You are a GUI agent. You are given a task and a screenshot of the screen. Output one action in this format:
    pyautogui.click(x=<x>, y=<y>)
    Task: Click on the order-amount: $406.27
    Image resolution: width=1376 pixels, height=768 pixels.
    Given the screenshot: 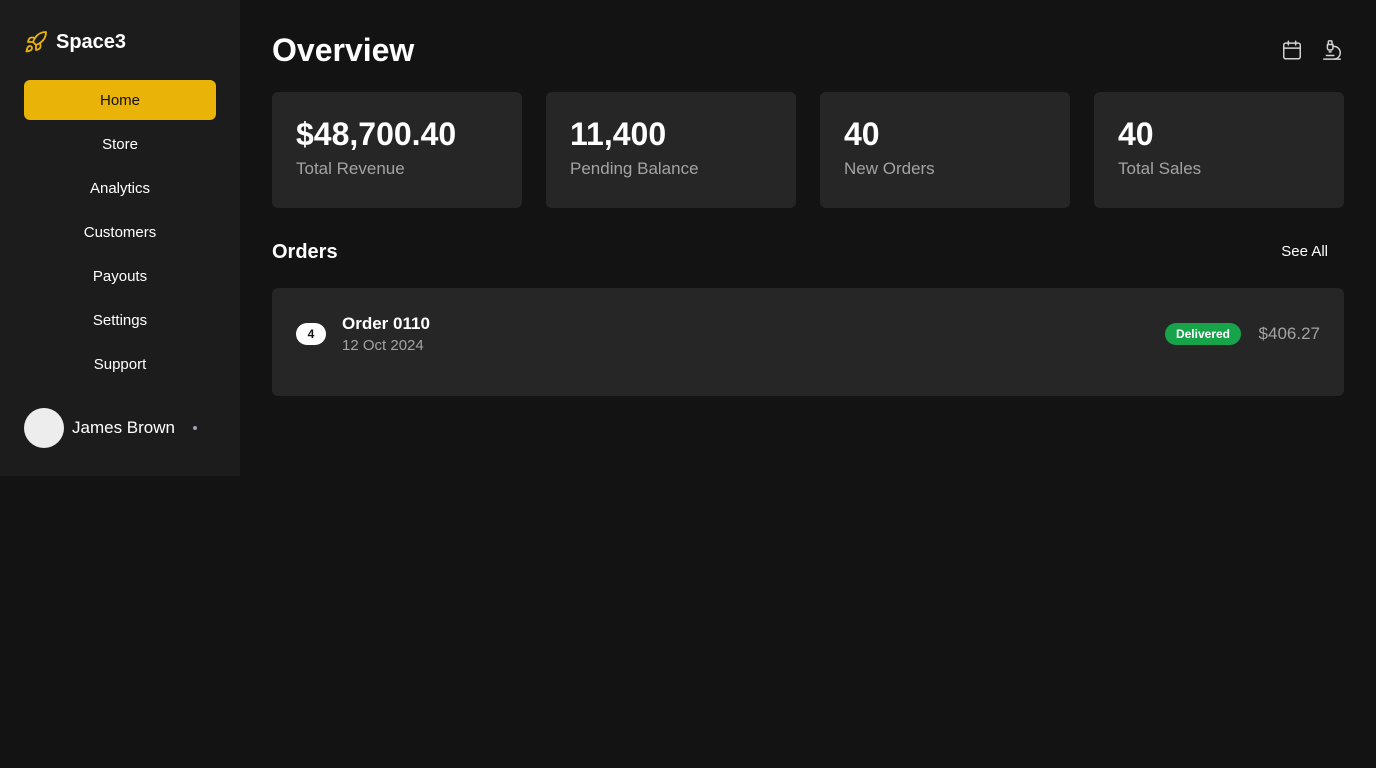 What is the action you would take?
    pyautogui.click(x=1289, y=333)
    